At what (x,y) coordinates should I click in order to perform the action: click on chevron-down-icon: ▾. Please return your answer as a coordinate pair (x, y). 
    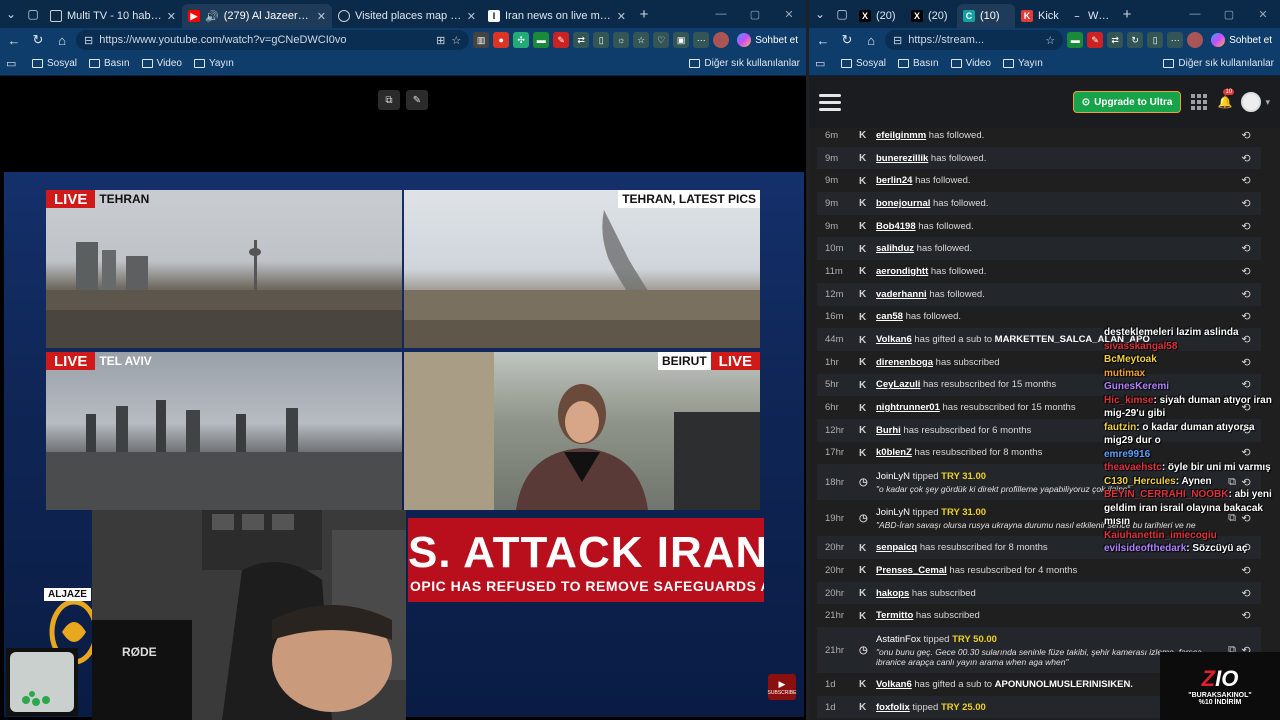
    Looking at the image, I should click on (1267, 102).